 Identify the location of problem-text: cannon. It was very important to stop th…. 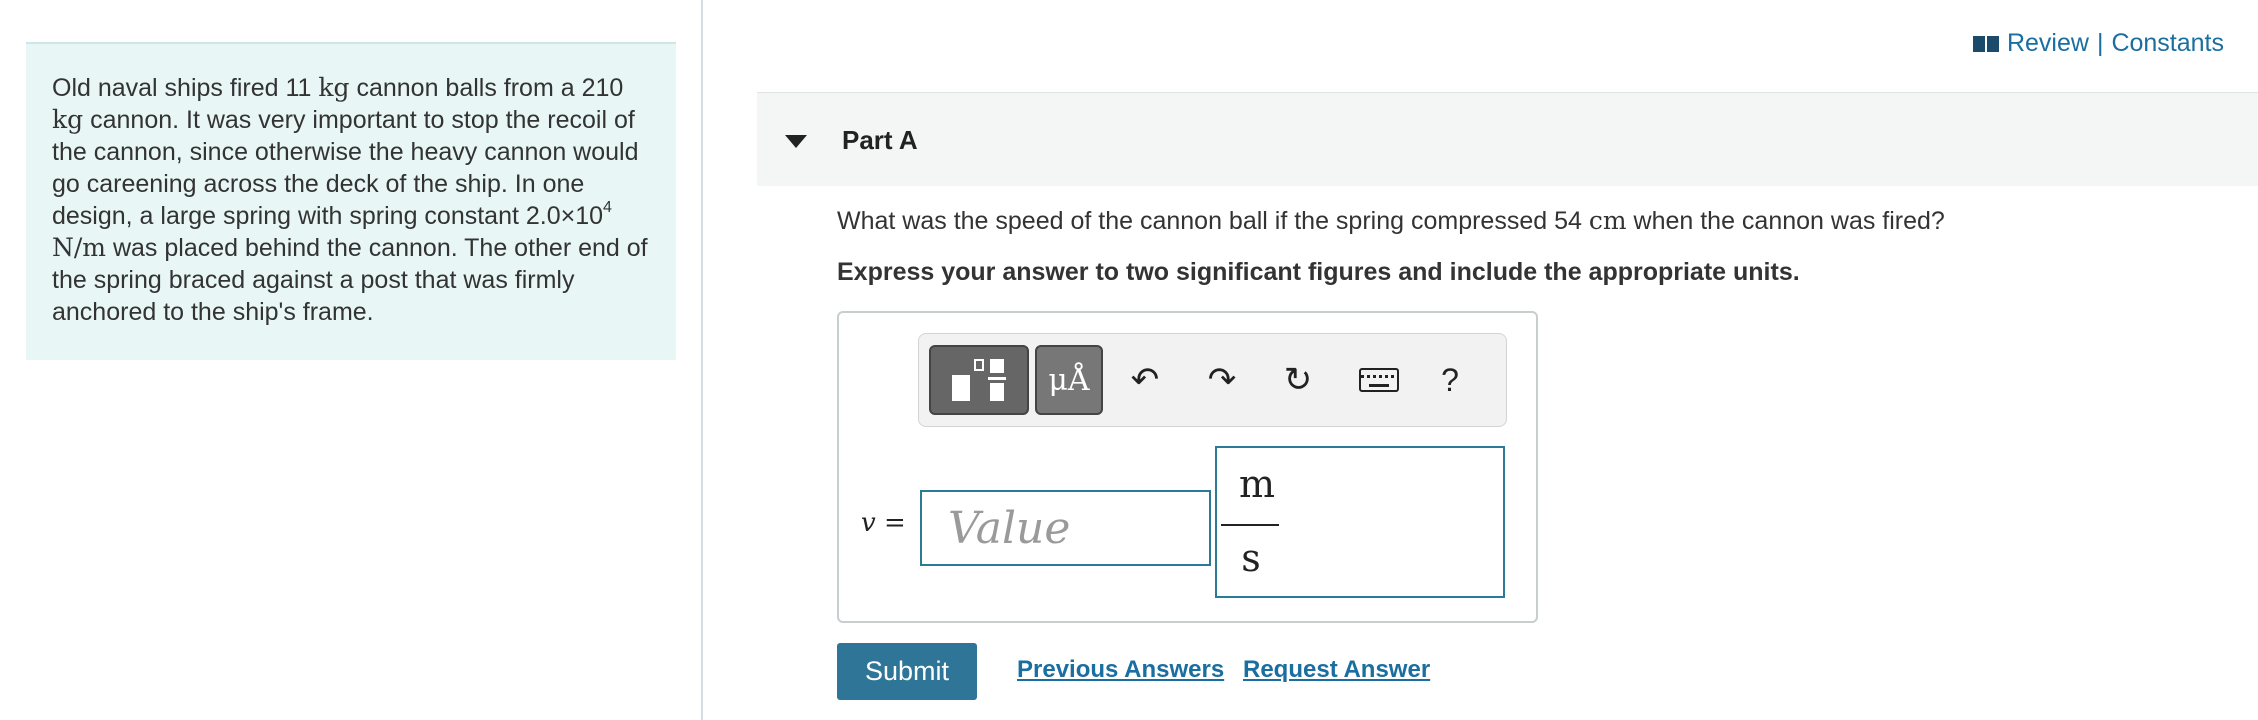
(345, 168).